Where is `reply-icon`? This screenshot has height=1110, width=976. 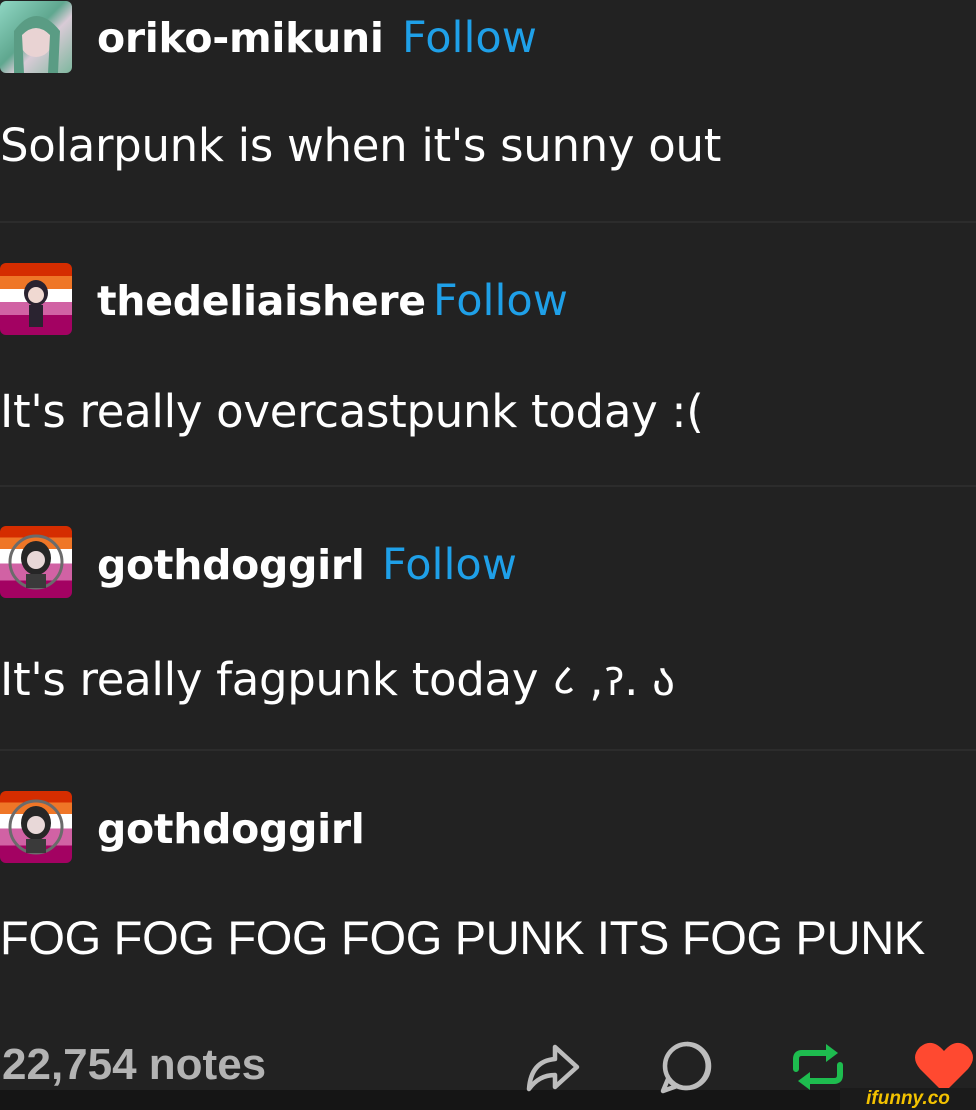
reply-icon is located at coordinates (687, 1067).